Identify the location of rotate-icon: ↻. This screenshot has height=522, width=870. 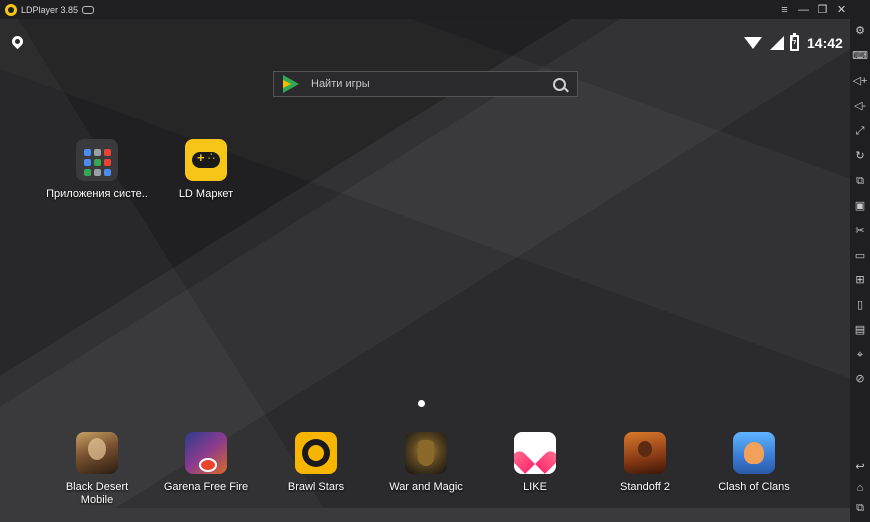
(860, 156).